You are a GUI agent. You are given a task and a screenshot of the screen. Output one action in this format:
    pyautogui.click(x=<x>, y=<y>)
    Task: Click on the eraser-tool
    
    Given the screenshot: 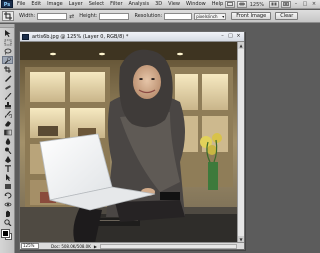 What is the action you would take?
    pyautogui.click(x=7, y=123)
    